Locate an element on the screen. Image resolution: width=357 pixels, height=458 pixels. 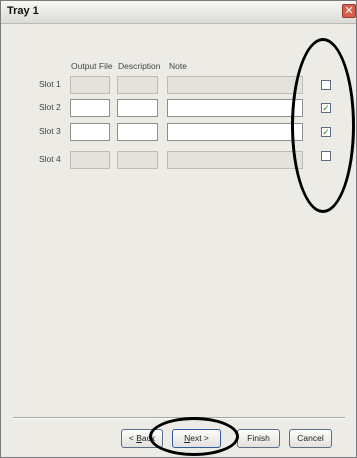
cancel-button-label: Cancel is located at coordinates (310, 438).